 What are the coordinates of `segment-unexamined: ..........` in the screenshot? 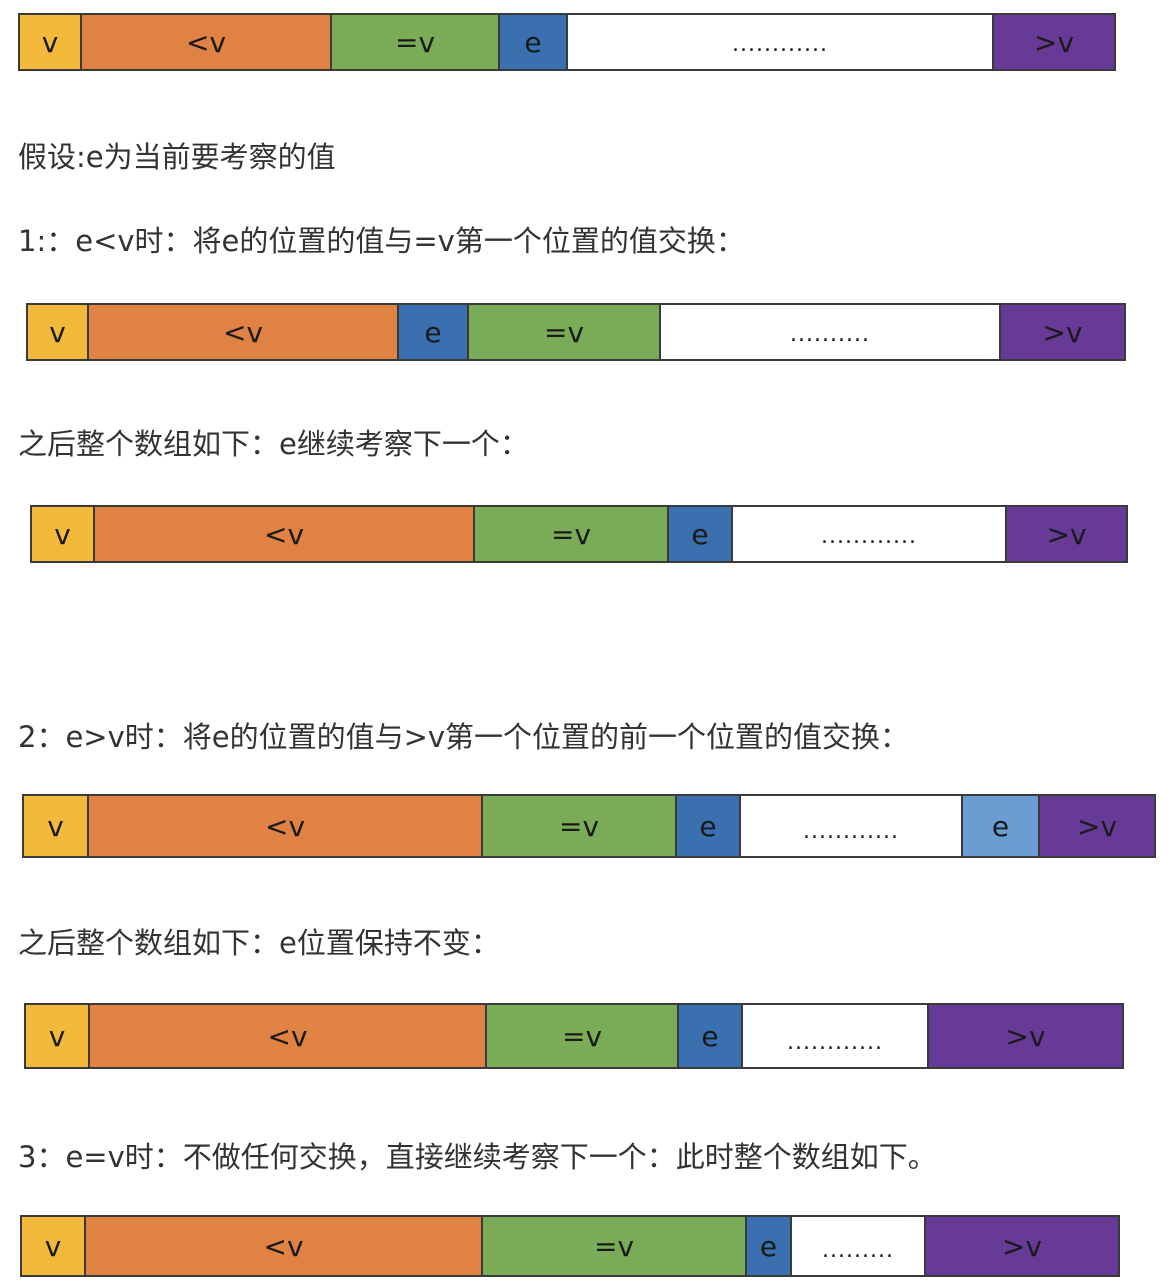 It's located at (831, 332).